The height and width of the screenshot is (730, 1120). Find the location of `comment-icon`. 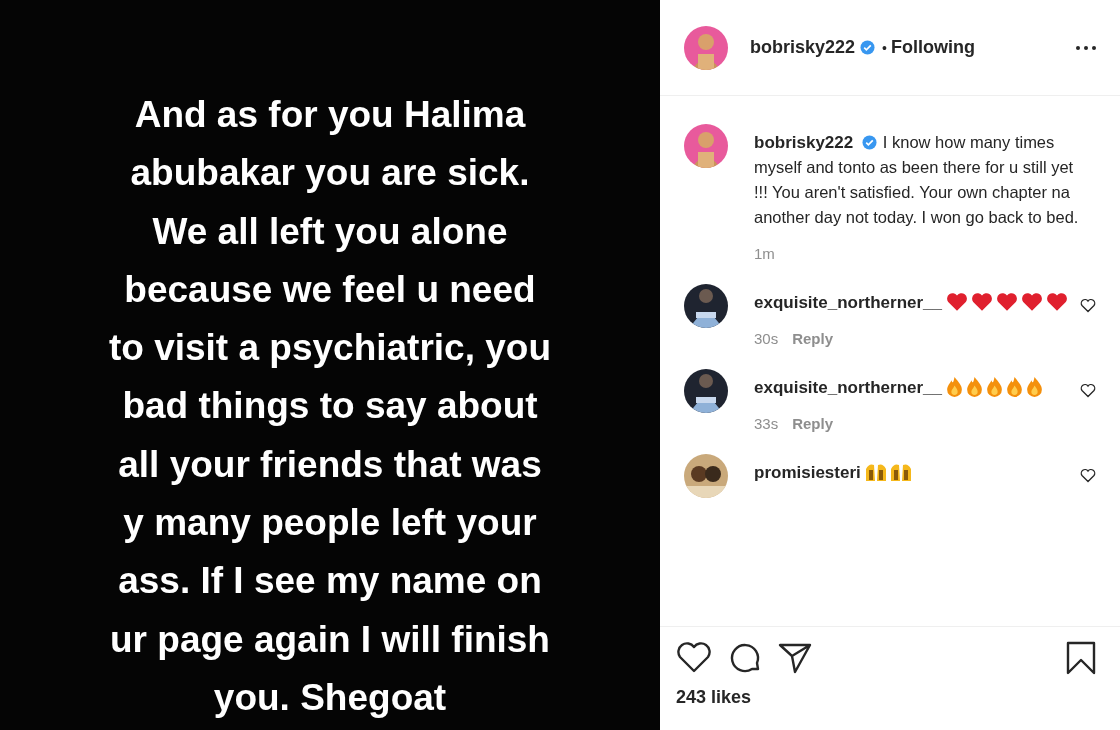

comment-icon is located at coordinates (745, 658).